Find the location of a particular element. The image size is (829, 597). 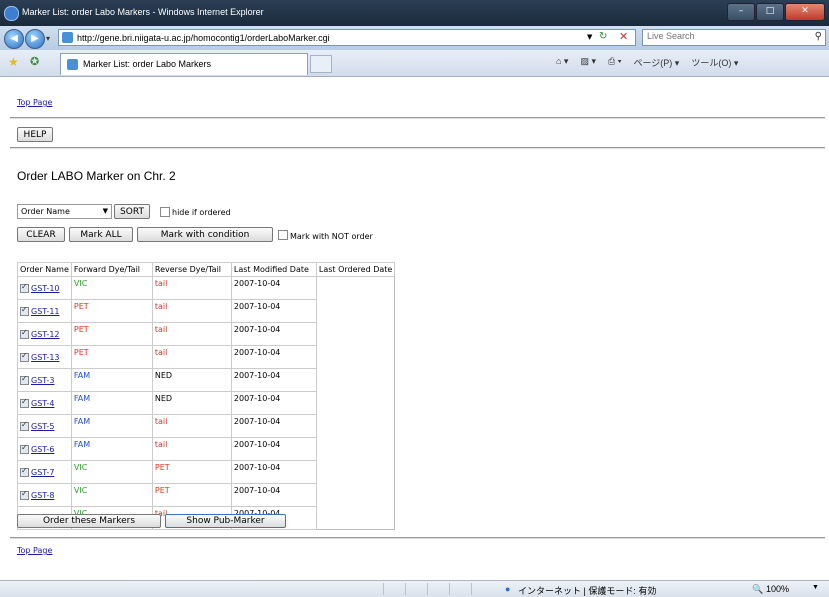

sort-select: Order Name ▼ is located at coordinates (64, 211).